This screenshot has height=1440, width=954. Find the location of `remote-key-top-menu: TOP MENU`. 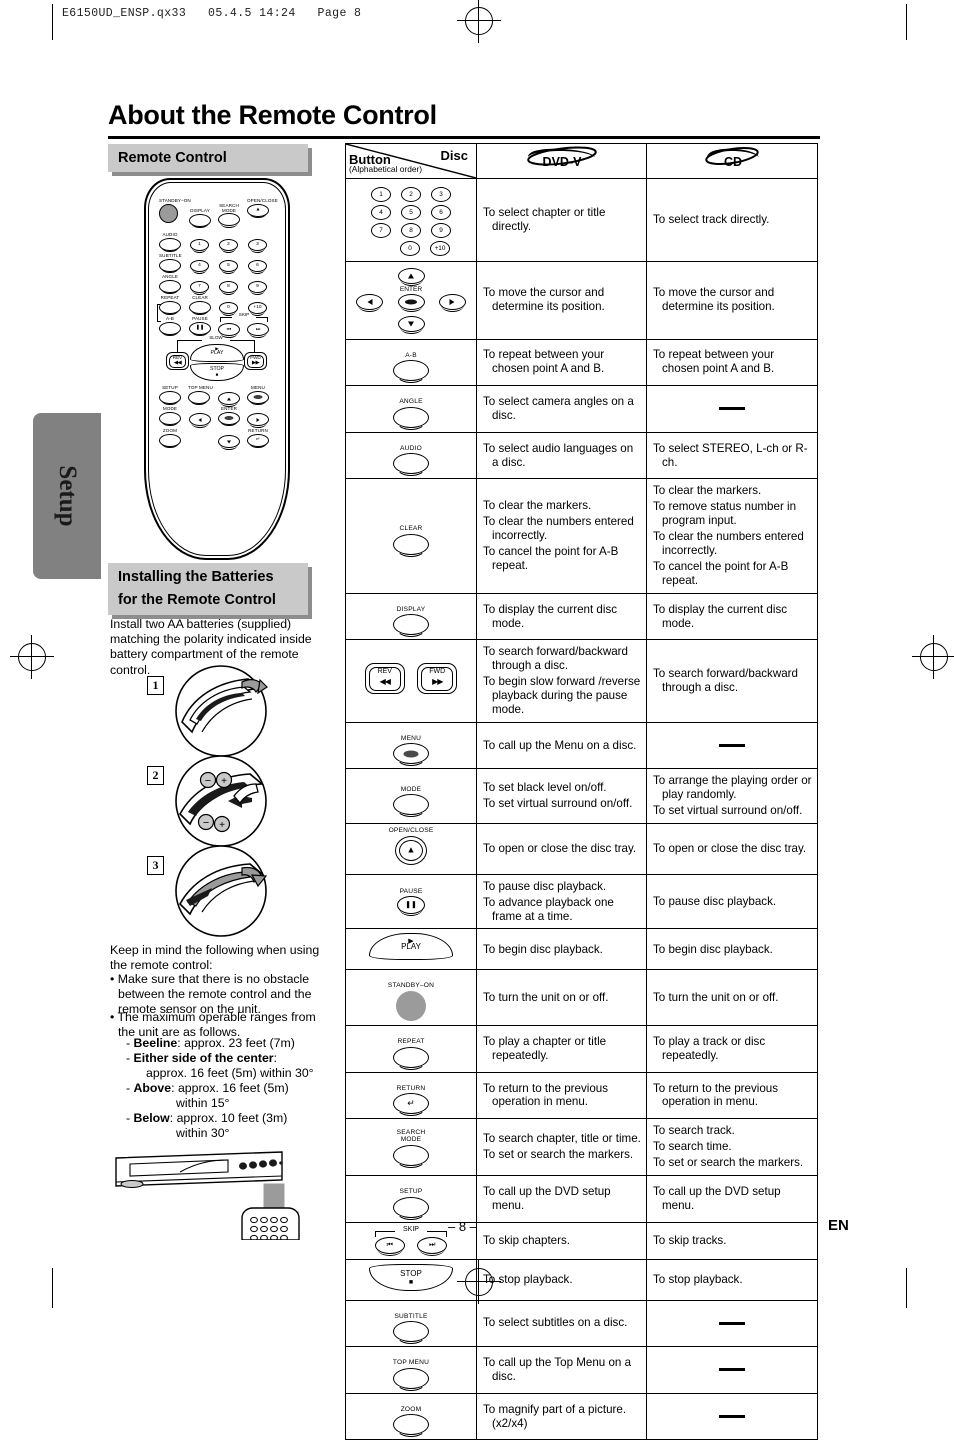

remote-key-top-menu: TOP MENU is located at coordinates (200, 395).